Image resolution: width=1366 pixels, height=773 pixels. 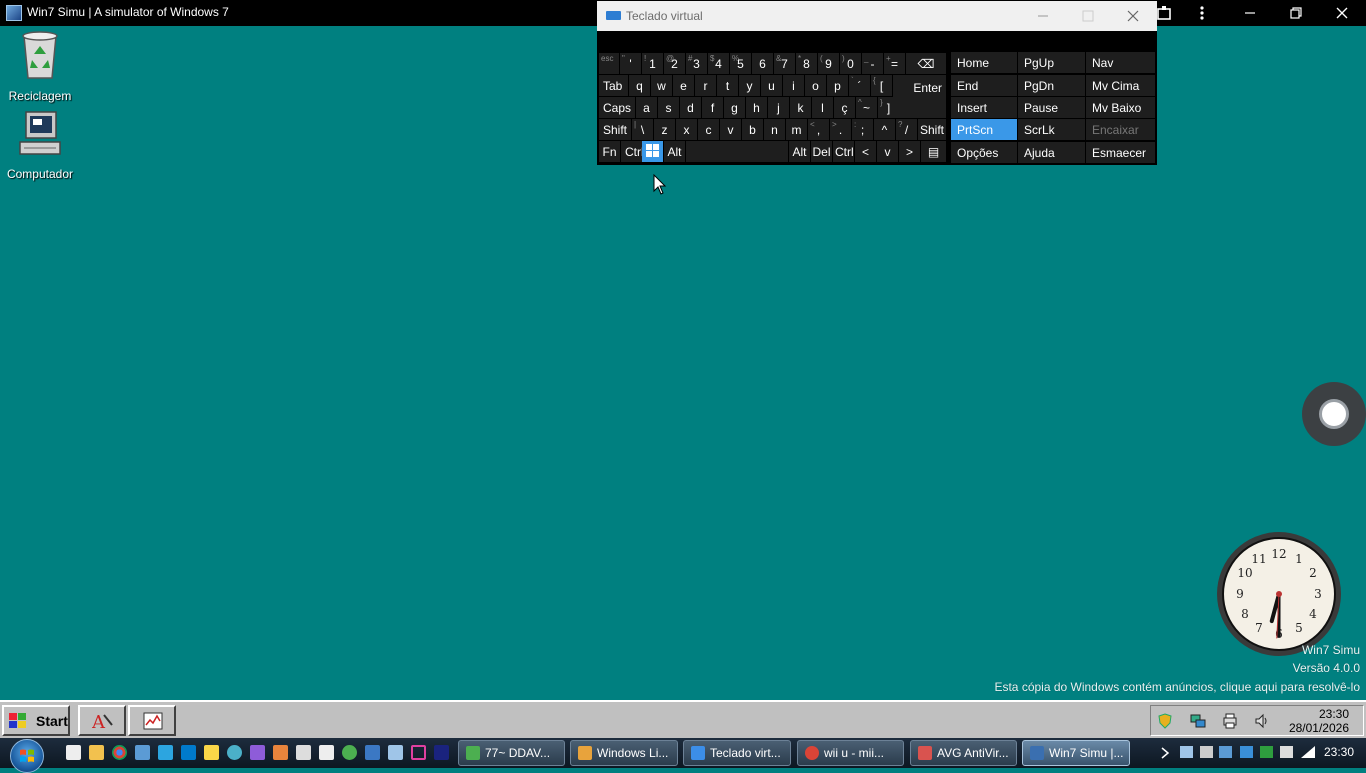 What do you see at coordinates (800, 107) in the screenshot?
I see `key-k: k` at bounding box center [800, 107].